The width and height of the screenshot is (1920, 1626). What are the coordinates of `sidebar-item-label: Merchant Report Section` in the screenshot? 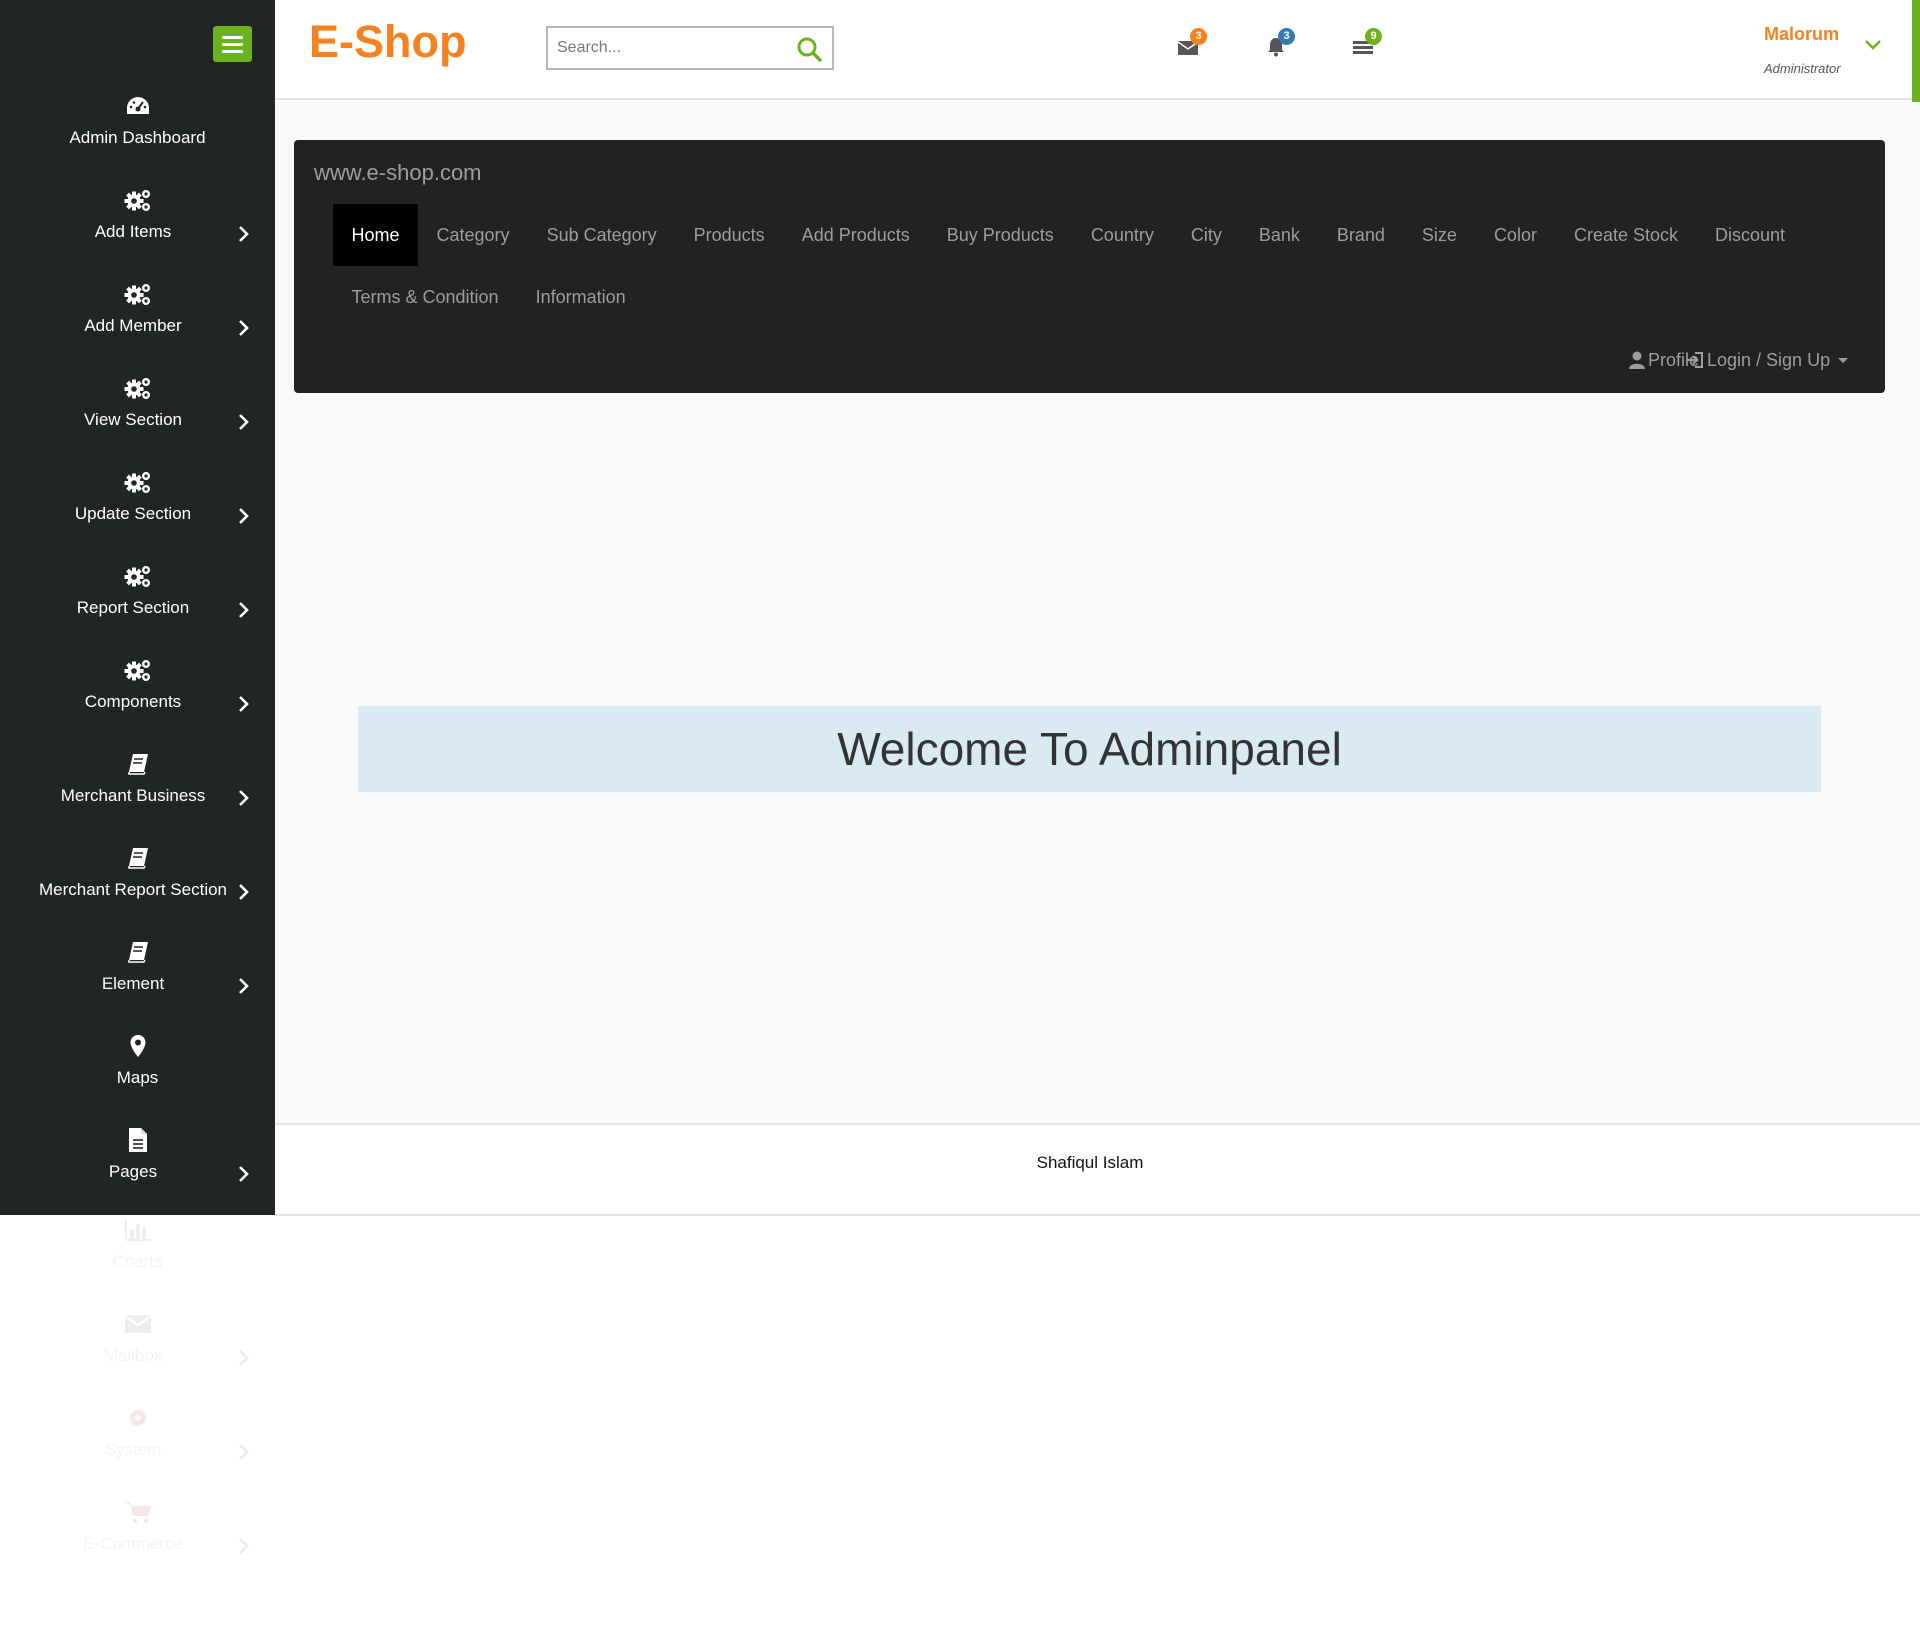 It's located at (133, 889).